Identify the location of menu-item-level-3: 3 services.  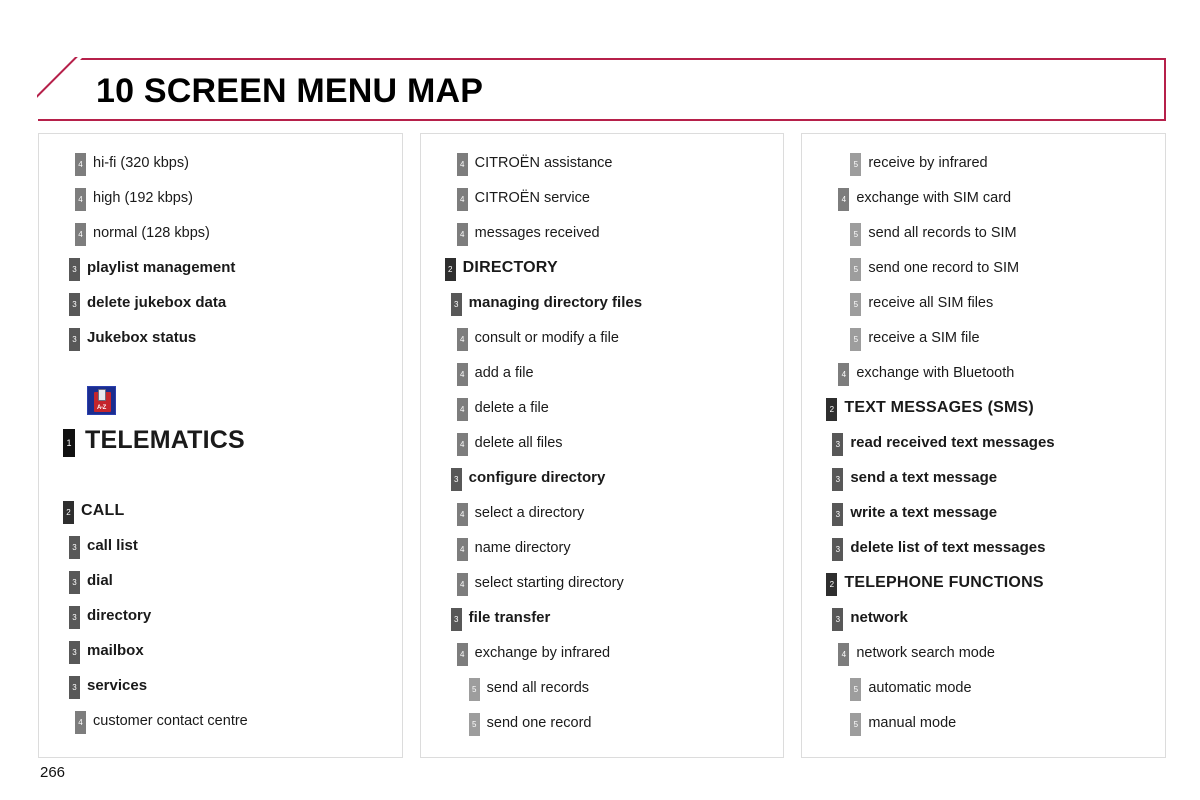
(220, 685).